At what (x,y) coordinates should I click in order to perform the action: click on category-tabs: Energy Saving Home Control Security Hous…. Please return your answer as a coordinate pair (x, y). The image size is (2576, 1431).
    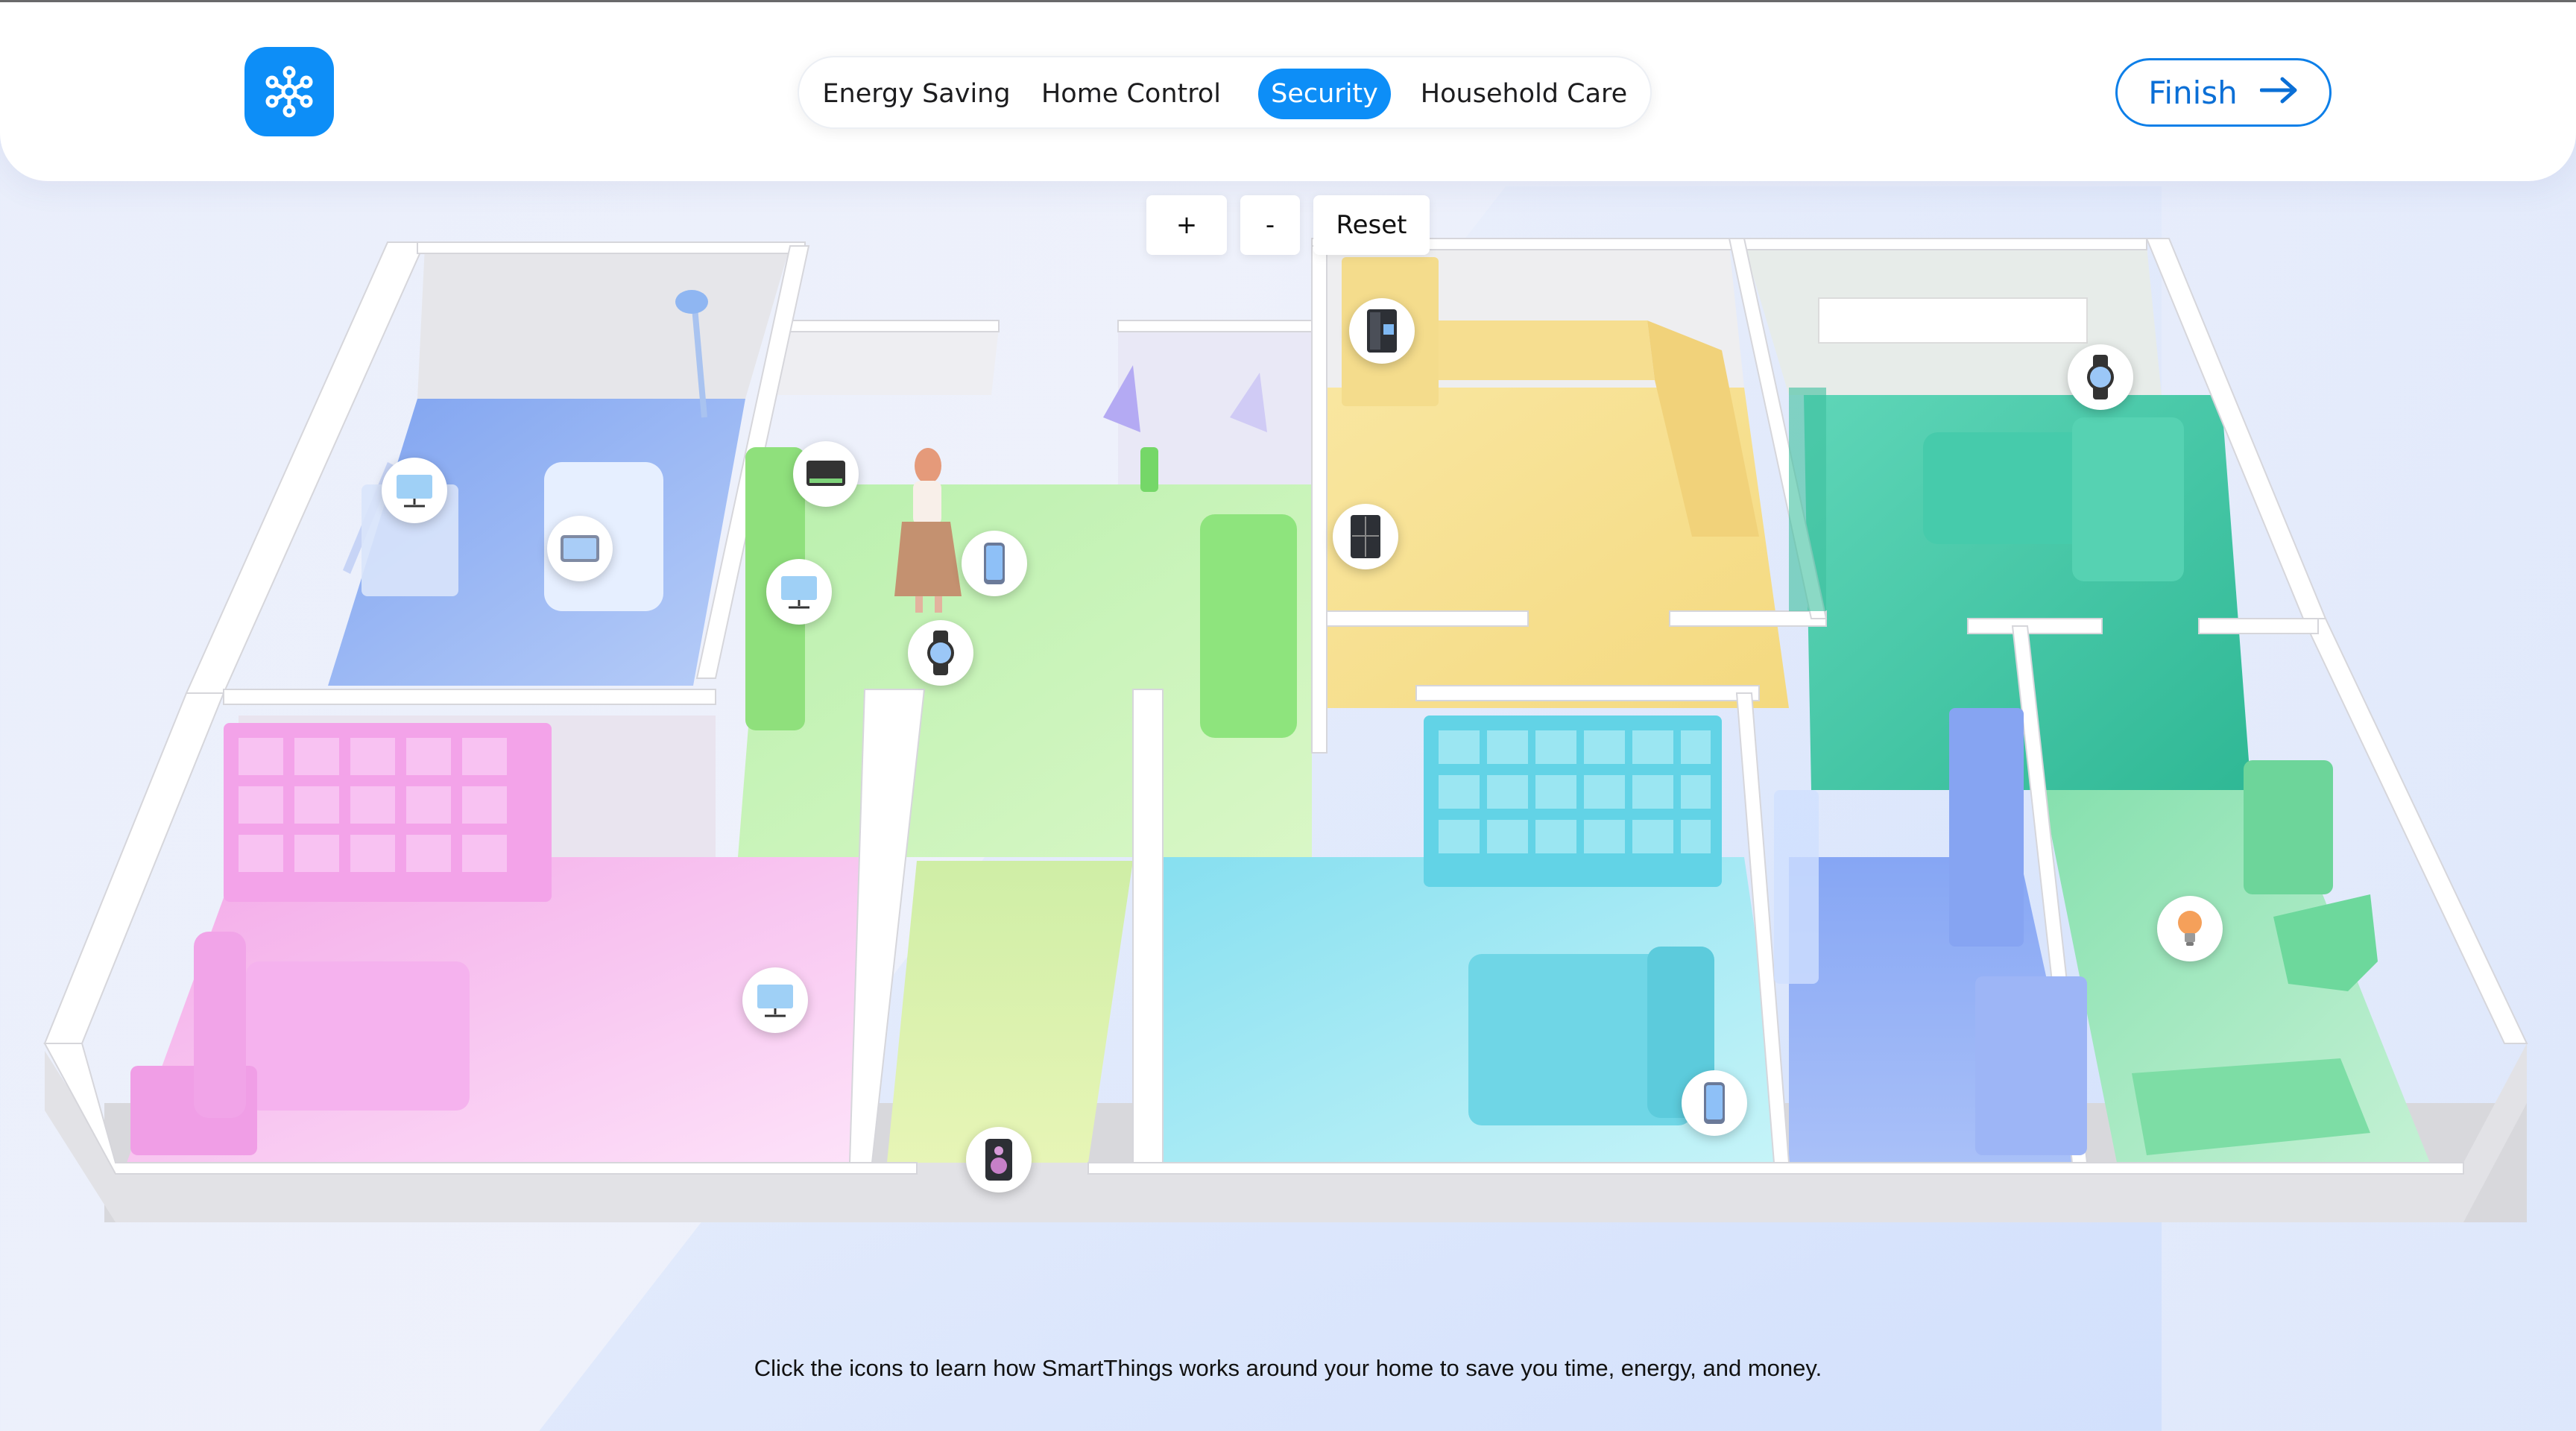
    Looking at the image, I should click on (1225, 93).